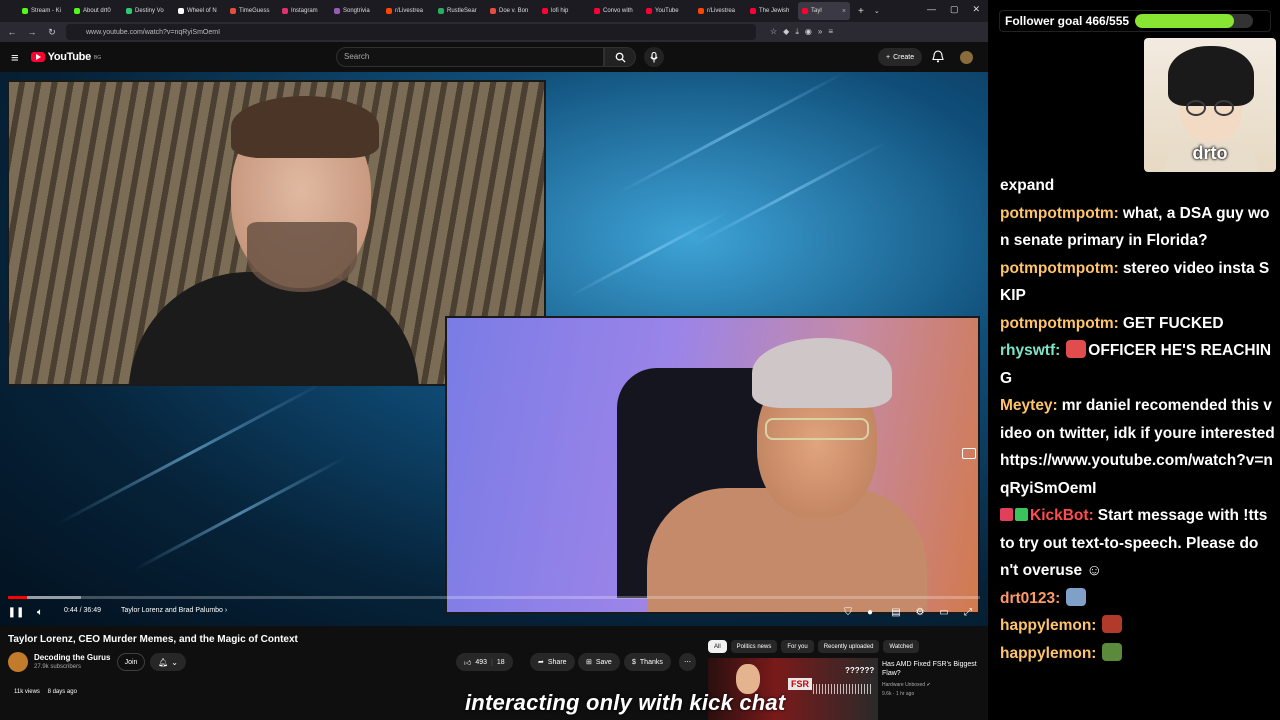 Image resolution: width=1280 pixels, height=720 pixels. Describe the element at coordinates (687, 662) in the screenshot. I see `more-actions-button: ⋯` at that location.